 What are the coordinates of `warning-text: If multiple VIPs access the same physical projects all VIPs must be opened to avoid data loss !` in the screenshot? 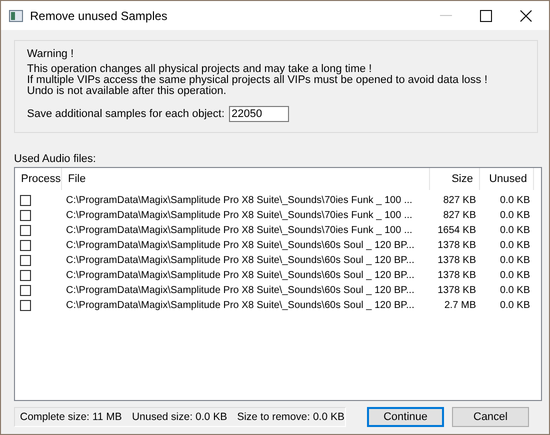 It's located at (257, 80).